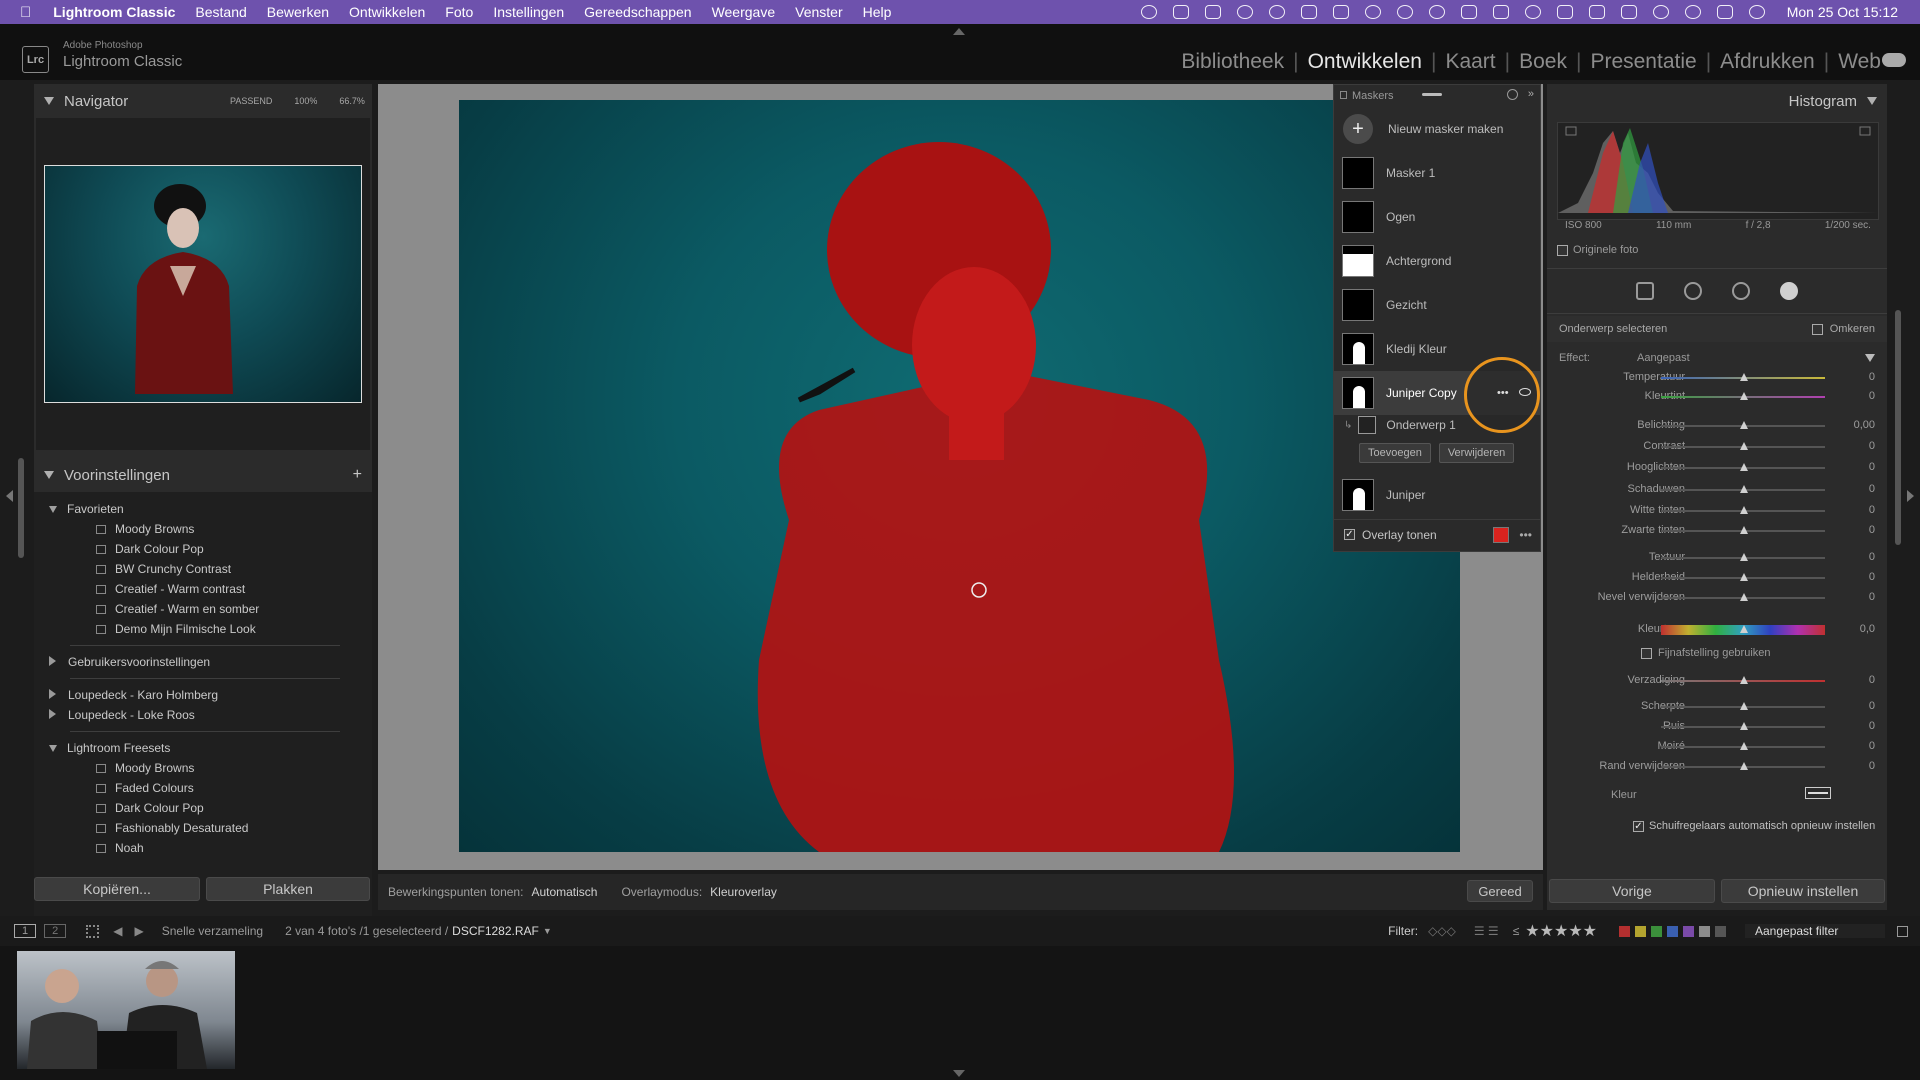 This screenshot has width=1920, height=1080. Describe the element at coordinates (1898, 427) in the screenshot. I see `right-scrollbar` at that location.